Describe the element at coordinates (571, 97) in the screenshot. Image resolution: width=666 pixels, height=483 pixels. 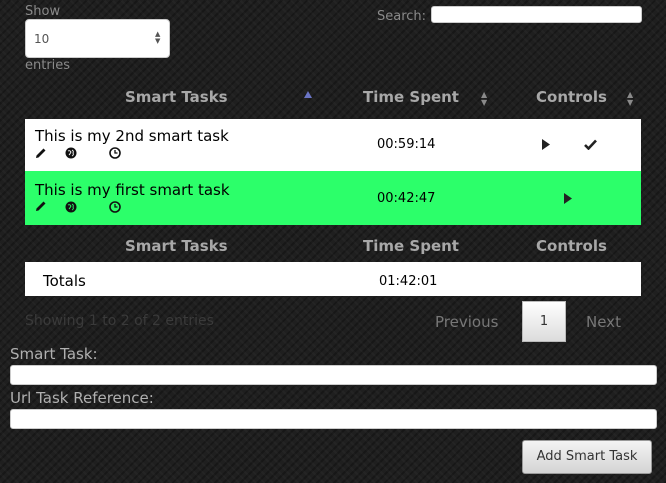
I see `header-controls: Controls` at that location.